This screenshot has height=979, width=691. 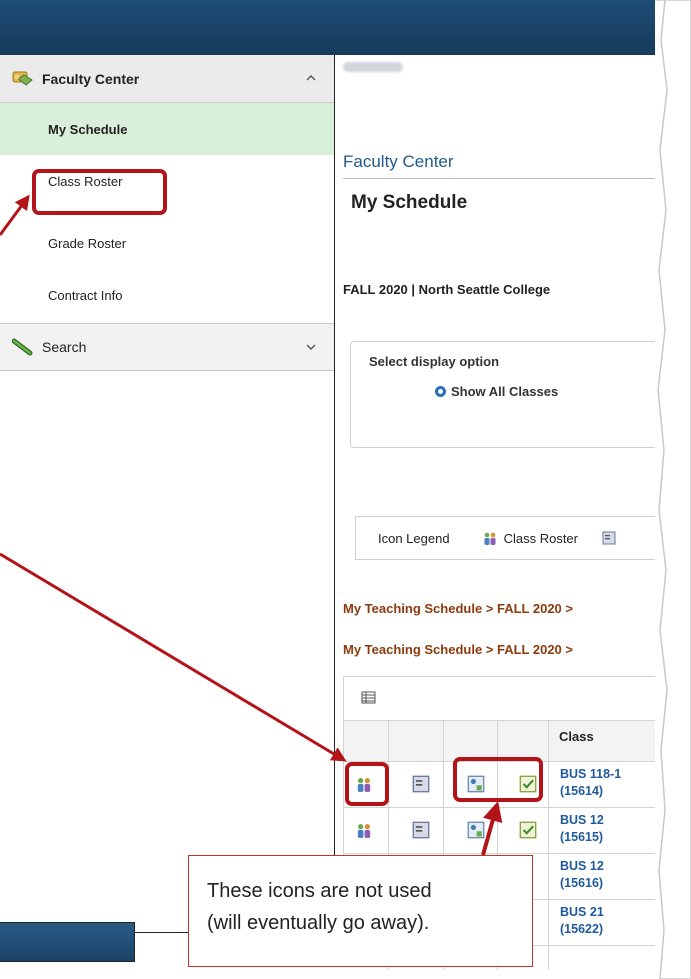 I want to click on nav-faculty-center-label: Faculty Center, so click(x=91, y=78).